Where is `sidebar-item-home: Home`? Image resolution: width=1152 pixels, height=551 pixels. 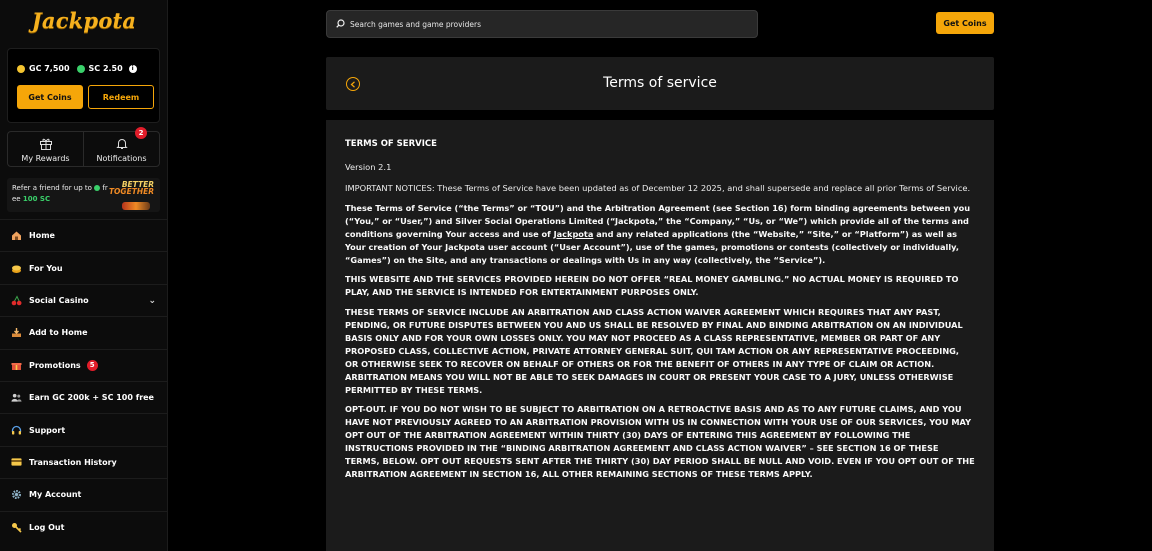
sidebar-item-home: Home is located at coordinates (83, 235).